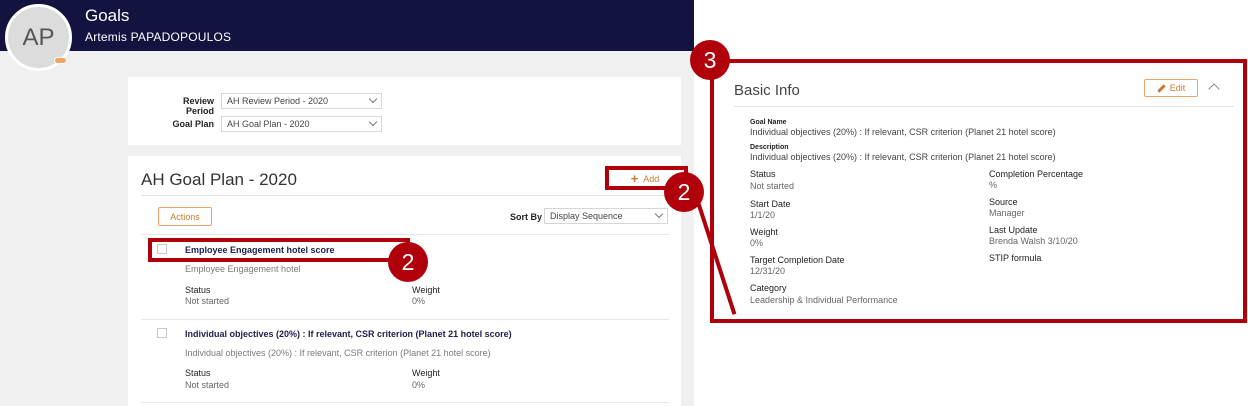 The width and height of the screenshot is (1248, 406). Describe the element at coordinates (243, 269) in the screenshot. I see `goal-description: Employee Engagement hotel` at that location.